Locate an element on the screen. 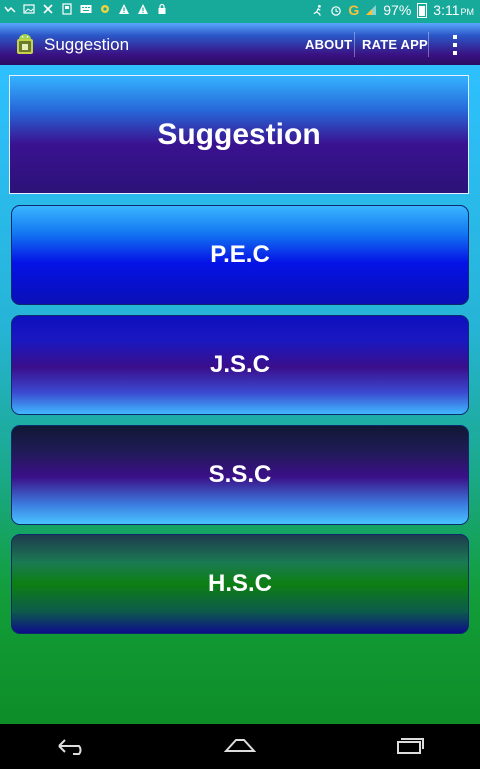 Image resolution: width=480 pixels, height=769 pixels. back-icon is located at coordinates (72, 746).